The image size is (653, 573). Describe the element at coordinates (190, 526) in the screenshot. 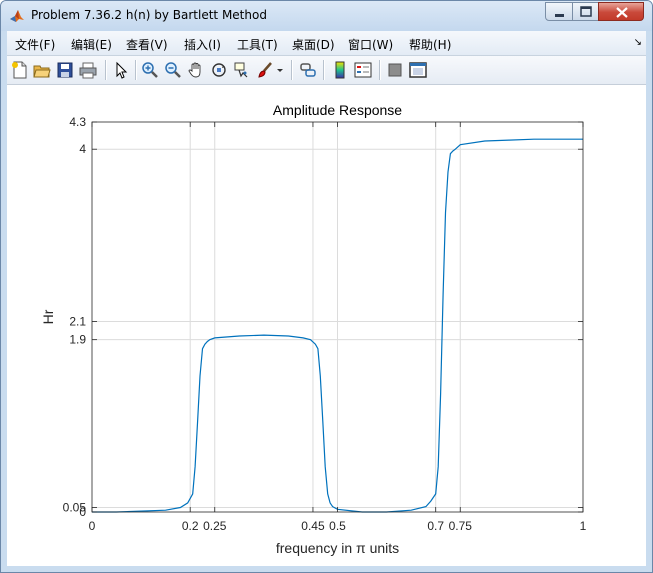

I see `x-tick-label-1: 0.2` at that location.